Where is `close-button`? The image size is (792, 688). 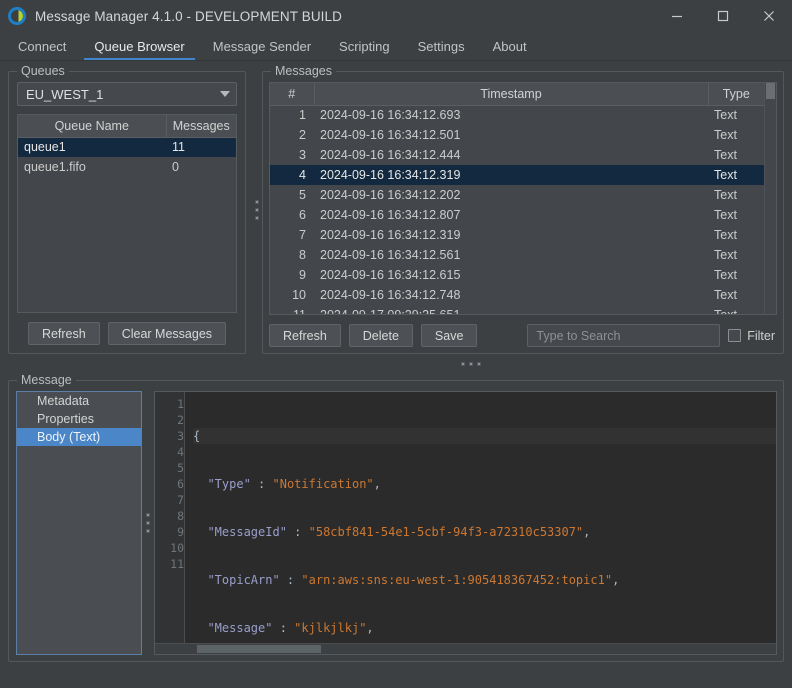 close-button is located at coordinates (769, 16).